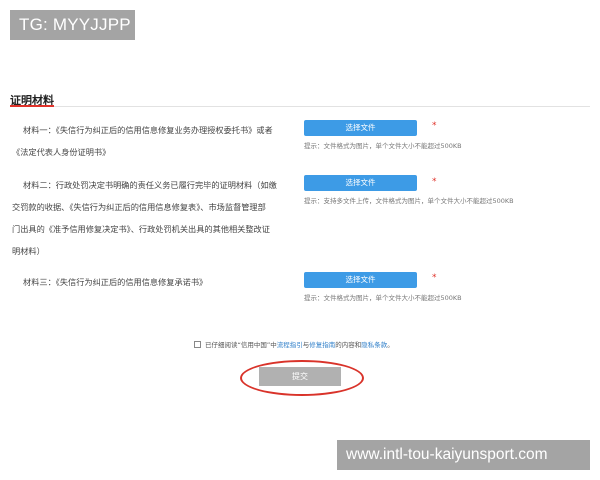 This screenshot has height=480, width=600. Describe the element at coordinates (390, 345) in the screenshot. I see `agreement-suffix: 。` at that location.